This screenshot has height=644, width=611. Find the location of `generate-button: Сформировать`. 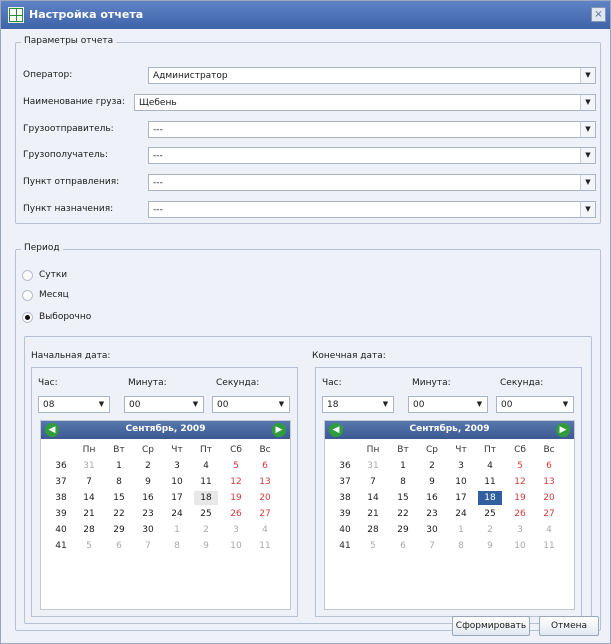

generate-button: Сформировать is located at coordinates (491, 626).